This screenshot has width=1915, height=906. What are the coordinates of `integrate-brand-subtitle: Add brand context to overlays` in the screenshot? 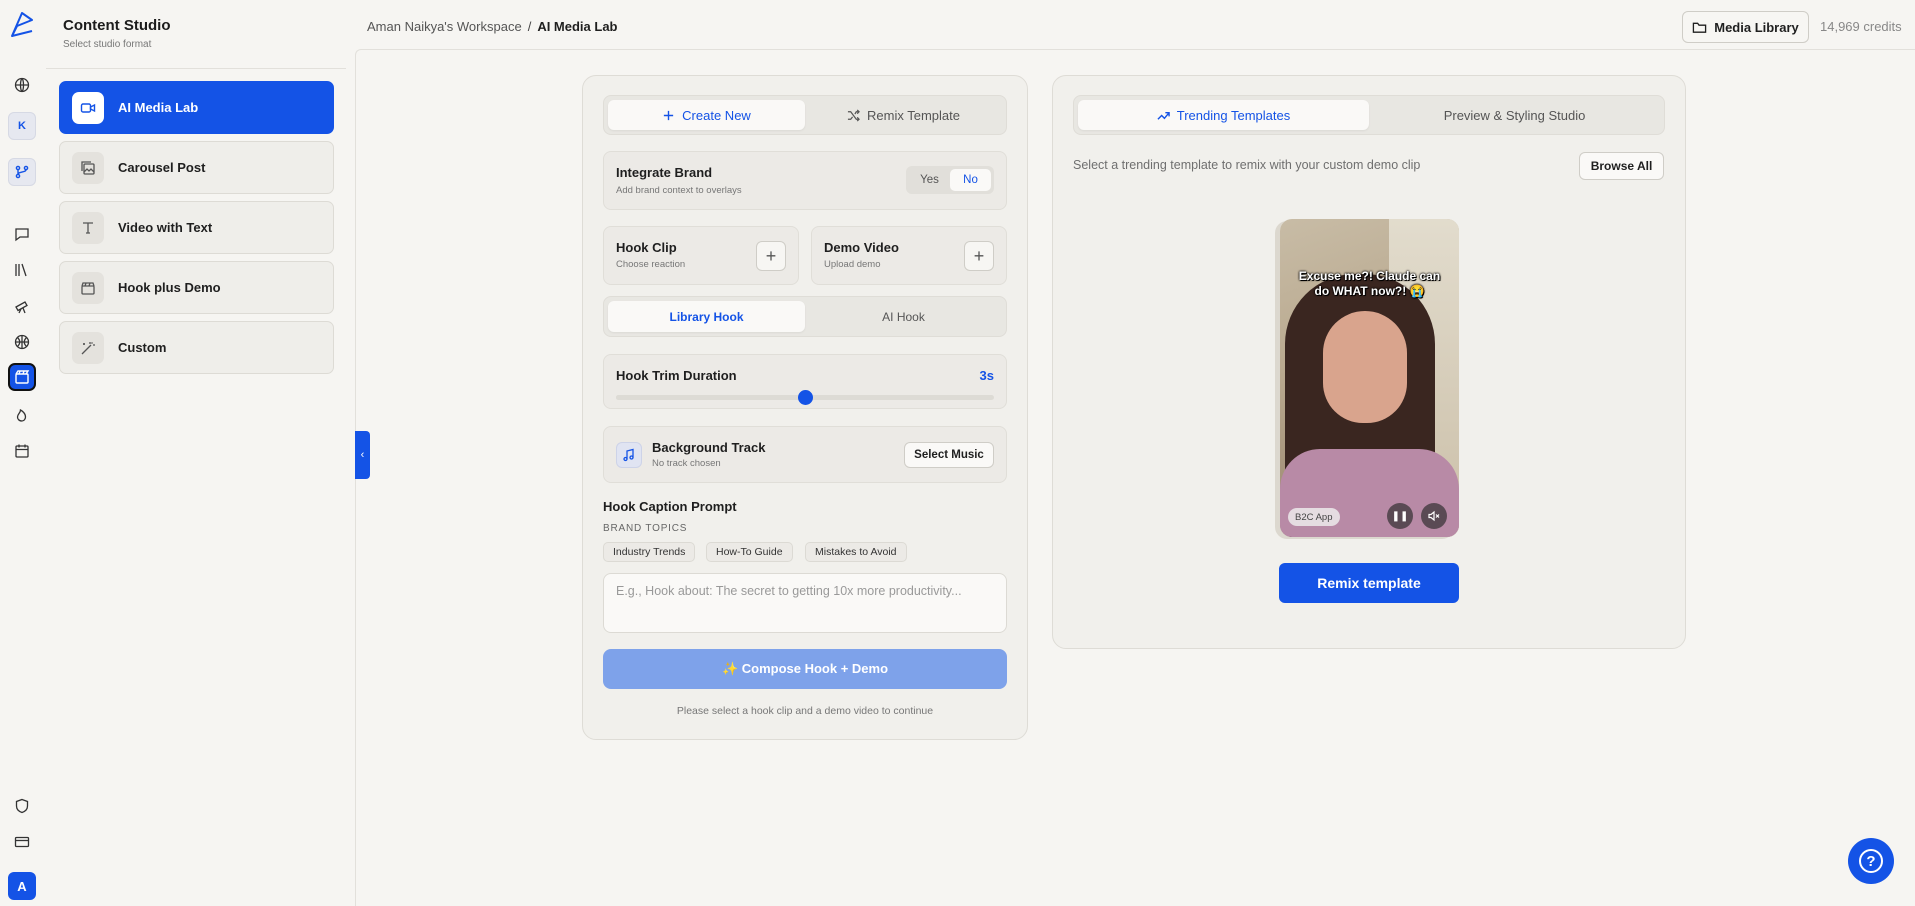 It's located at (679, 190).